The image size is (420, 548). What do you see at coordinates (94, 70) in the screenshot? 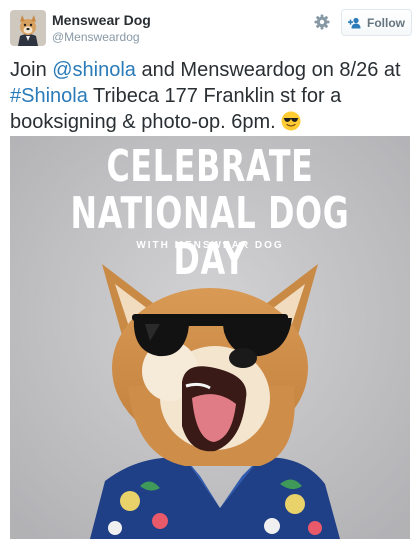
I see `mention-link: @shinola` at bounding box center [94, 70].